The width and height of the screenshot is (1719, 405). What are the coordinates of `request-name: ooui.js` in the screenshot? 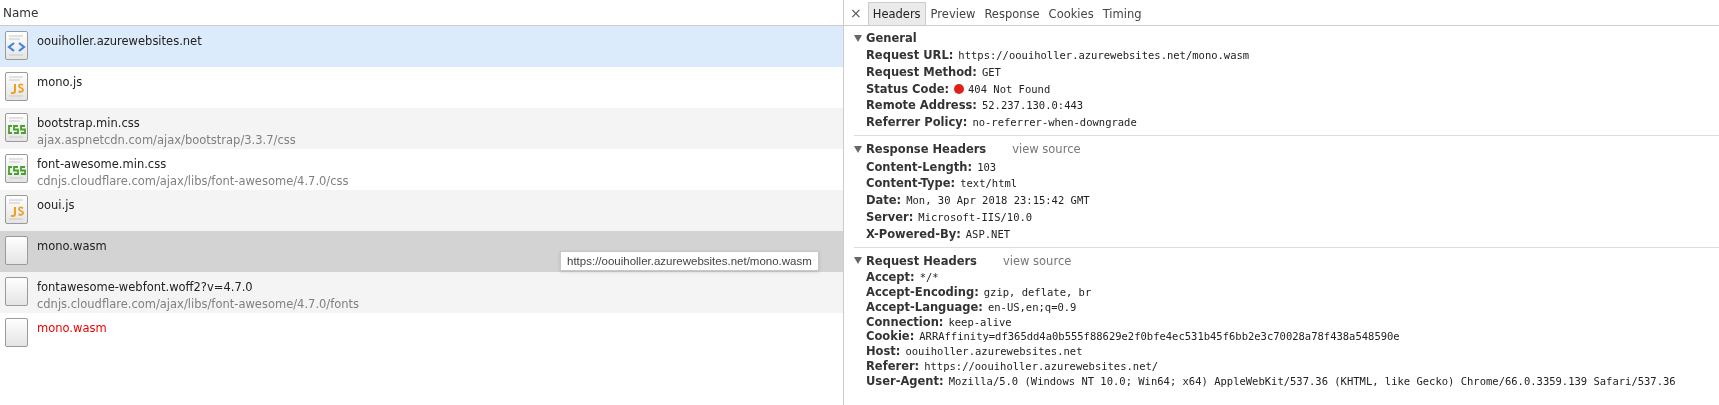 It's located at (56, 205).